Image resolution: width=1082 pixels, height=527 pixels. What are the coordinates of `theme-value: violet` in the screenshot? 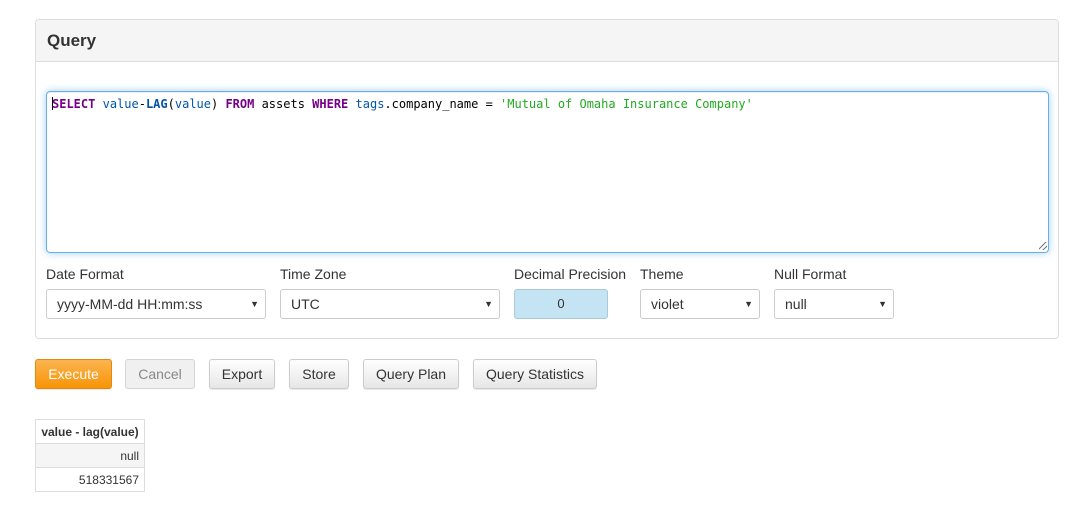 It's located at (667, 304).